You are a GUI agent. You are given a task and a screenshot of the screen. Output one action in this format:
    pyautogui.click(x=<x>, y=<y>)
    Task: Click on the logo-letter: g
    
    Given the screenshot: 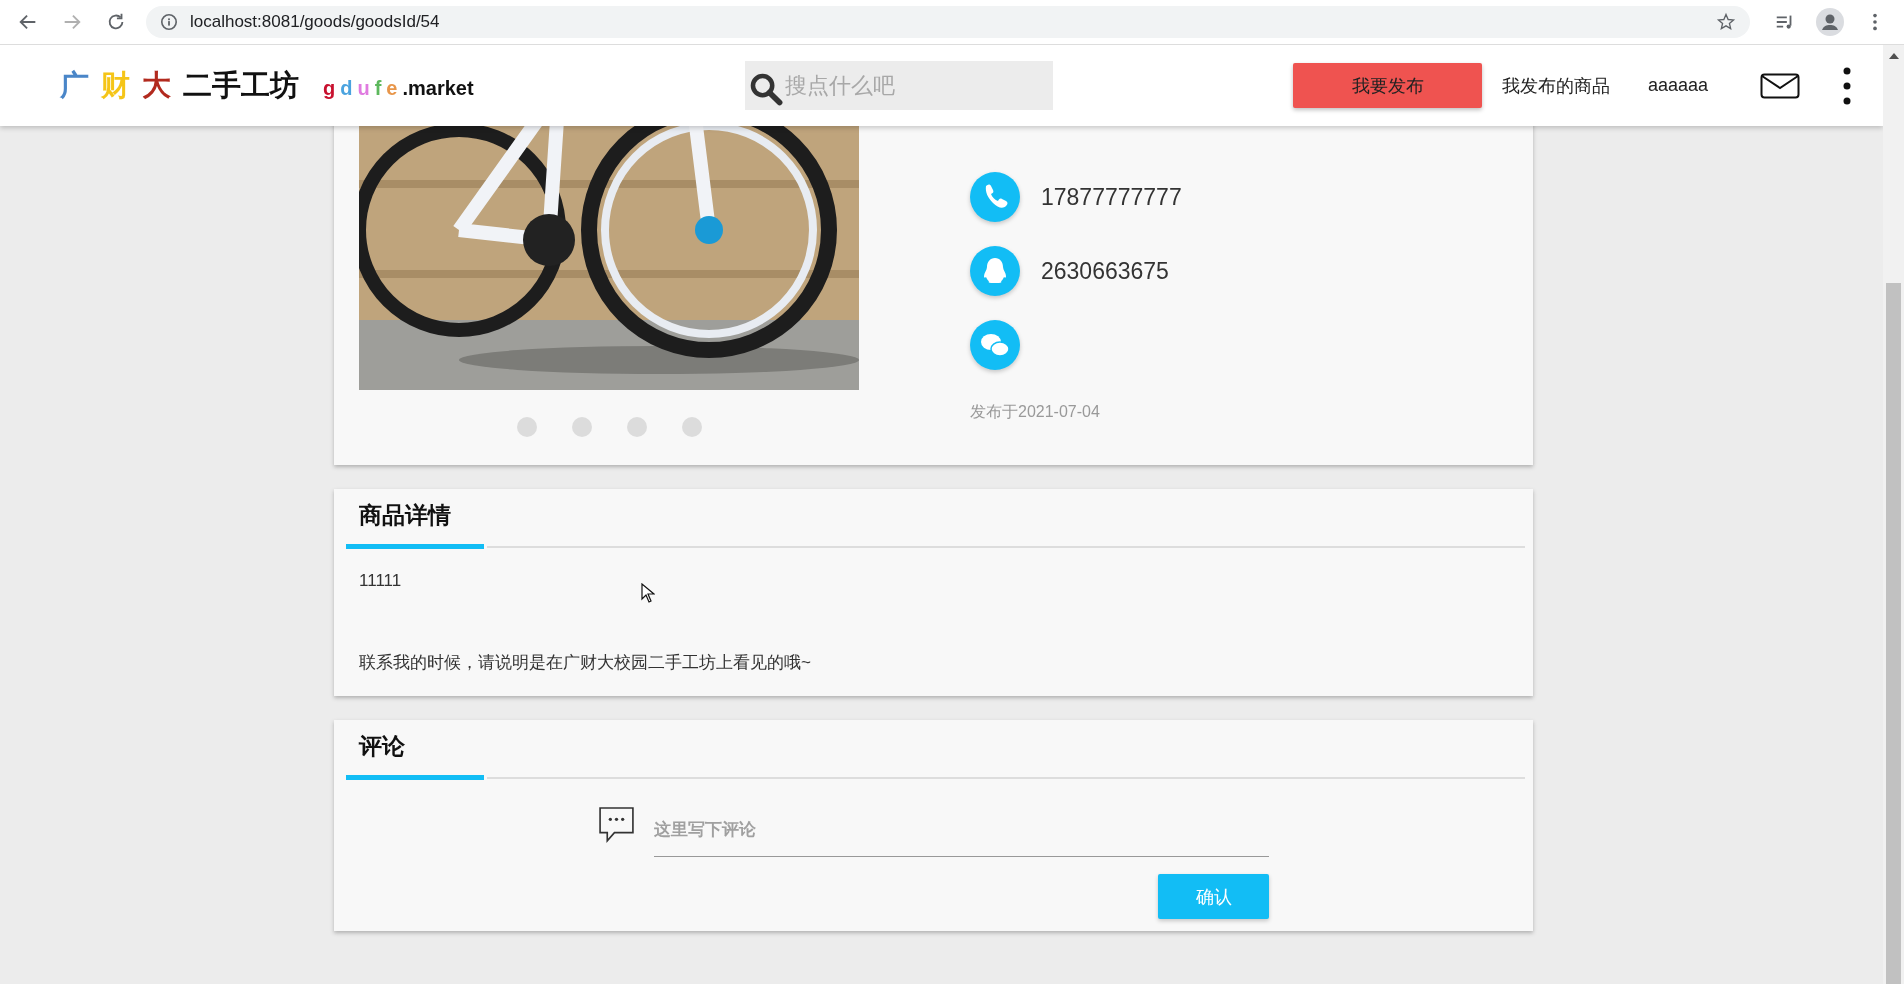 What is the action you would take?
    pyautogui.click(x=329, y=88)
    